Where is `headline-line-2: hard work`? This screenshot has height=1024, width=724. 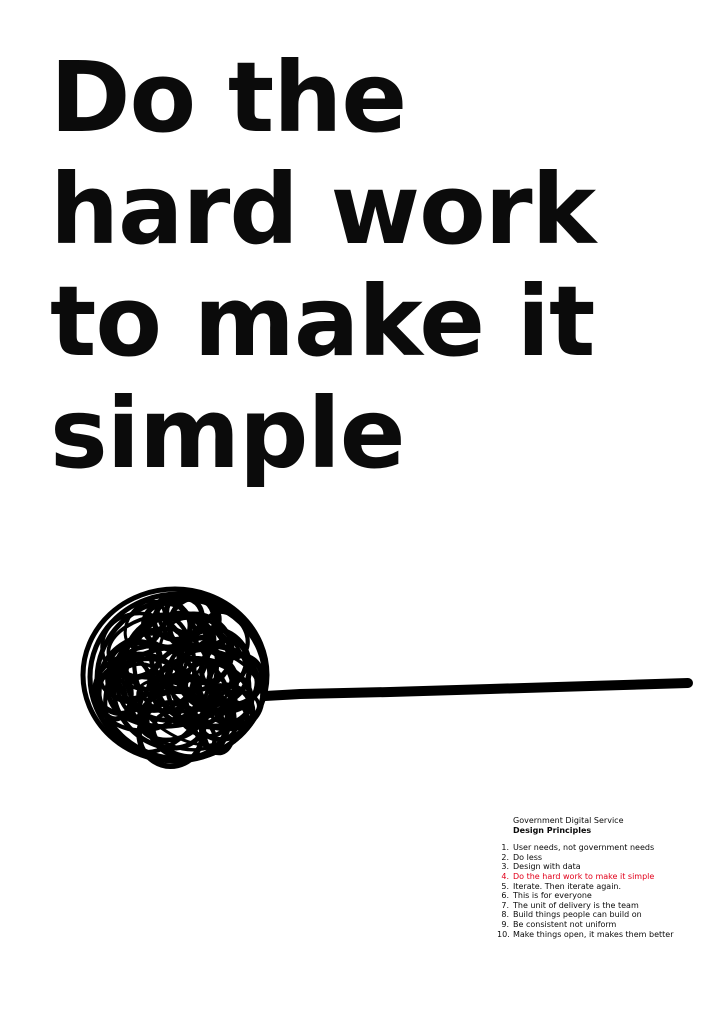
headline-line-2: hard work is located at coordinates (323, 209).